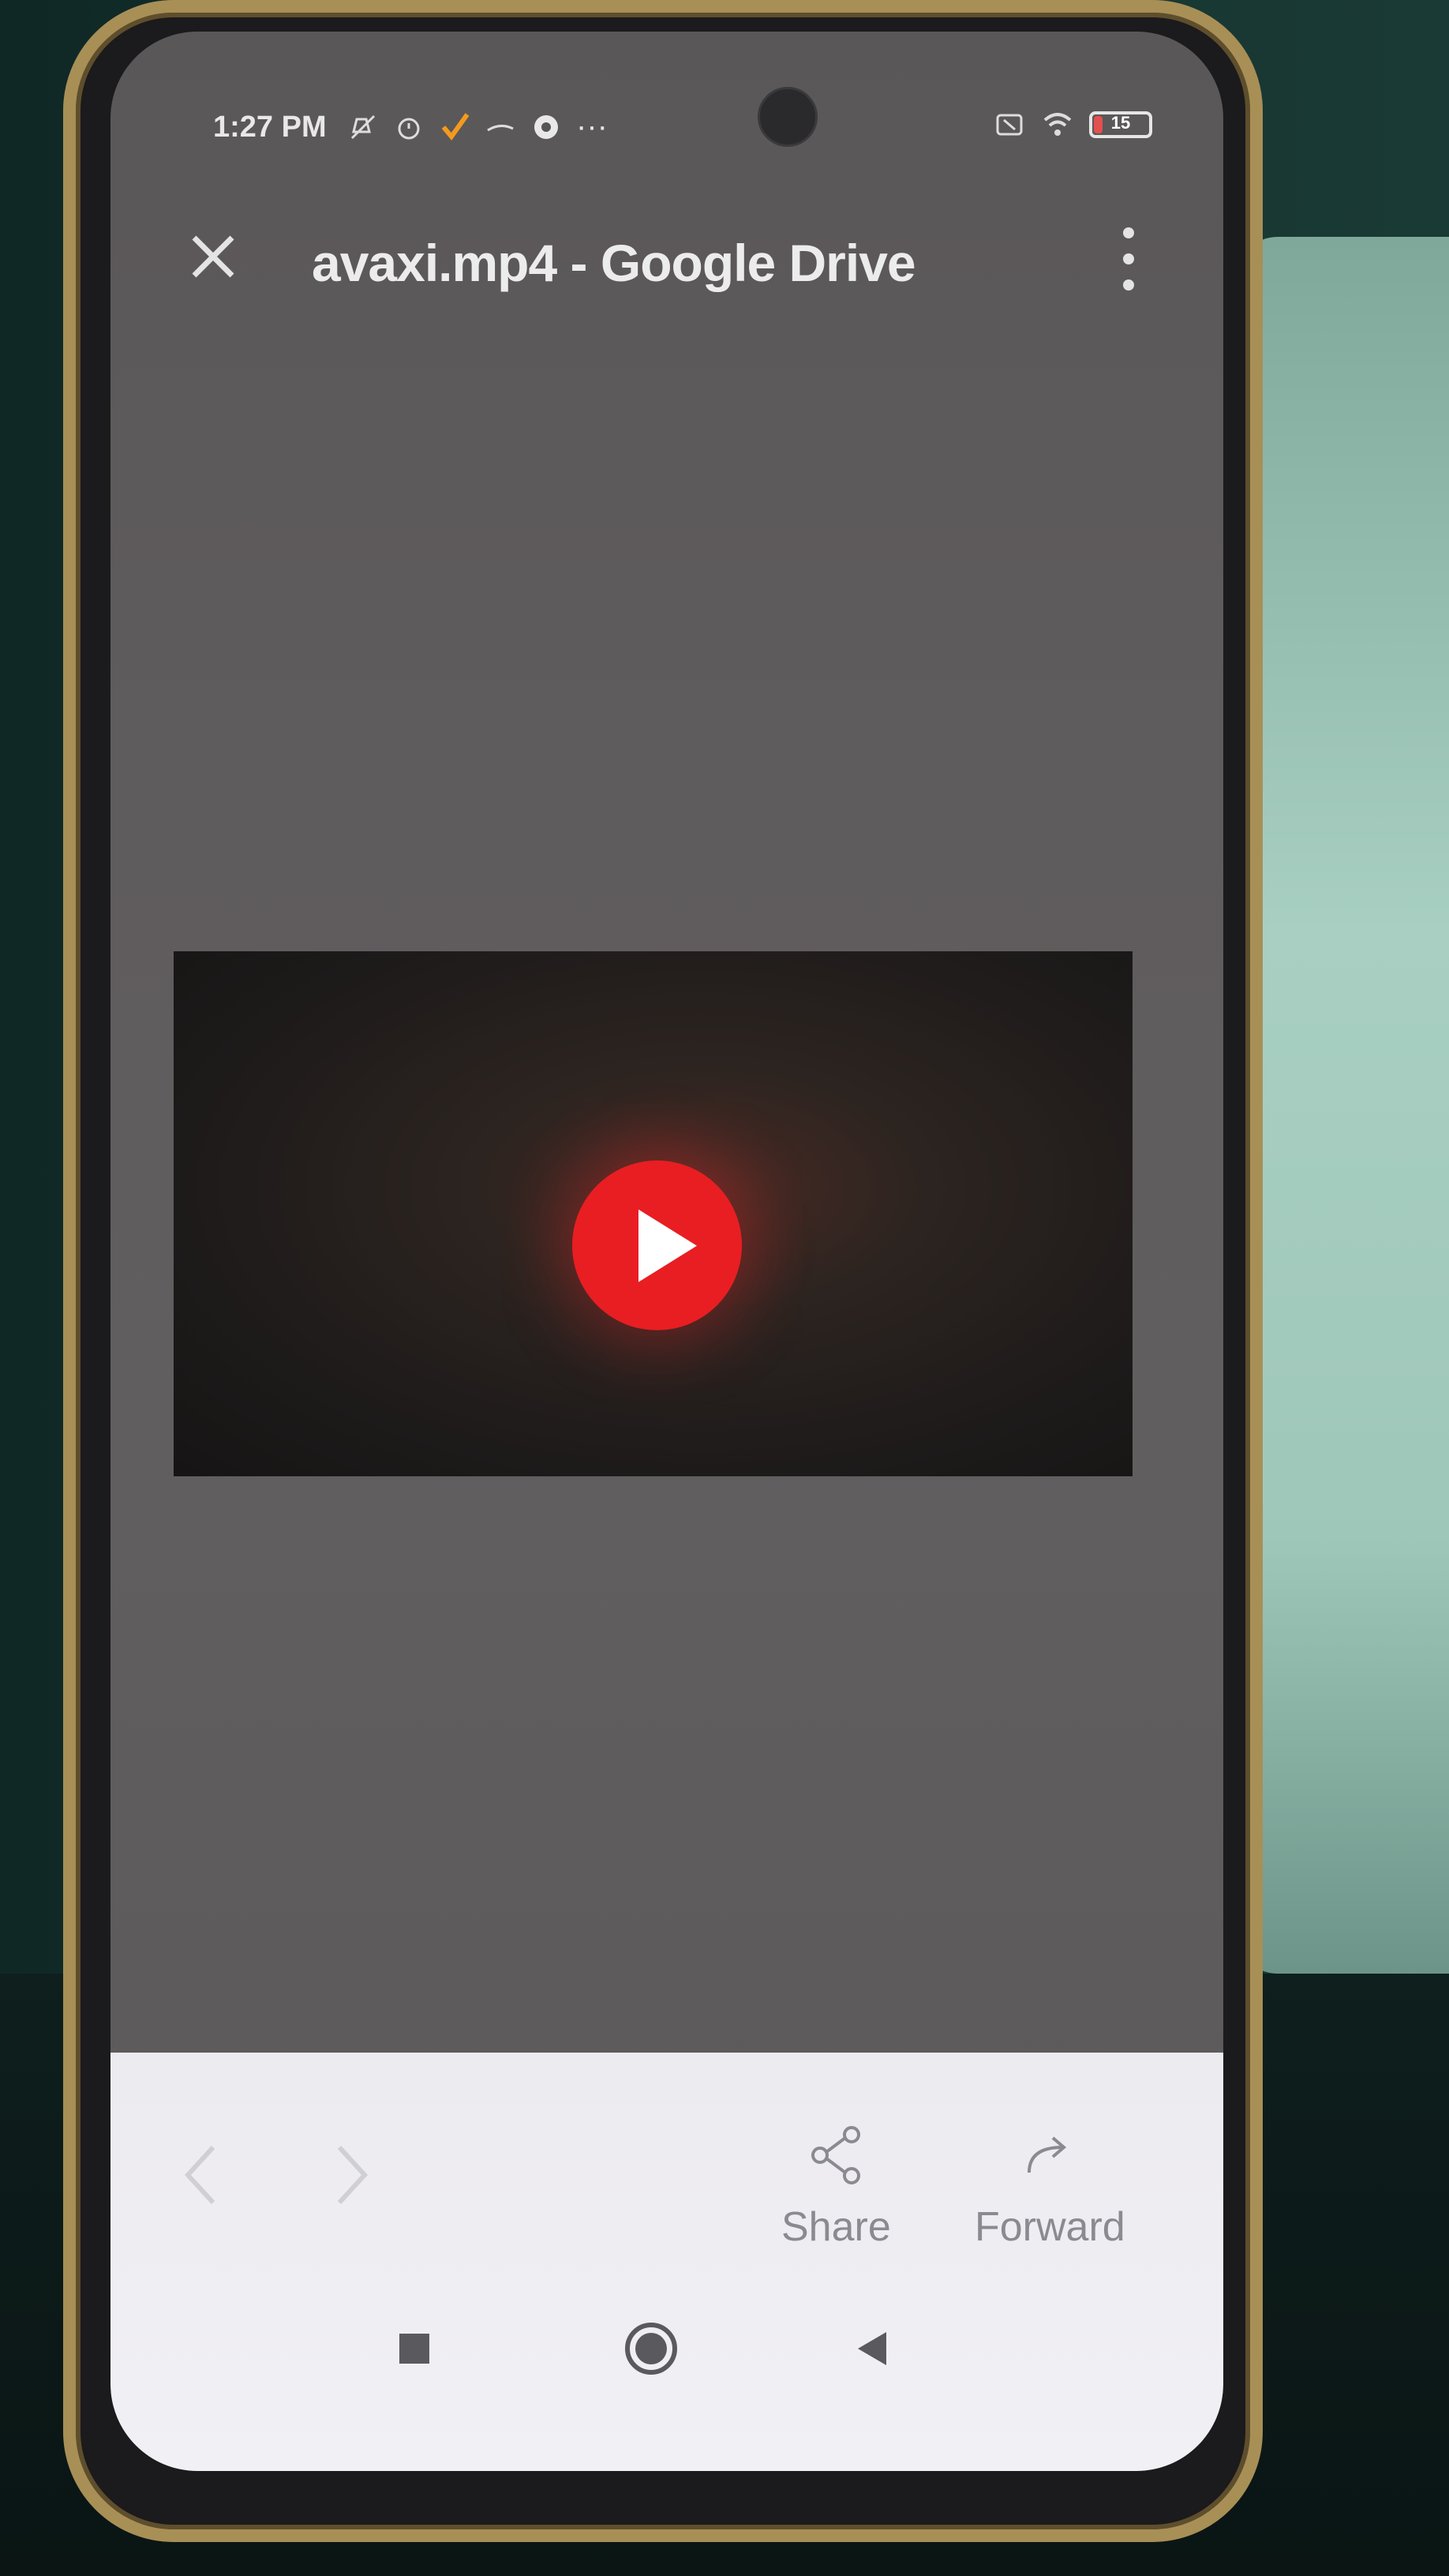 The width and height of the screenshot is (1449, 2576). I want to click on home-circle-icon, so click(651, 2348).